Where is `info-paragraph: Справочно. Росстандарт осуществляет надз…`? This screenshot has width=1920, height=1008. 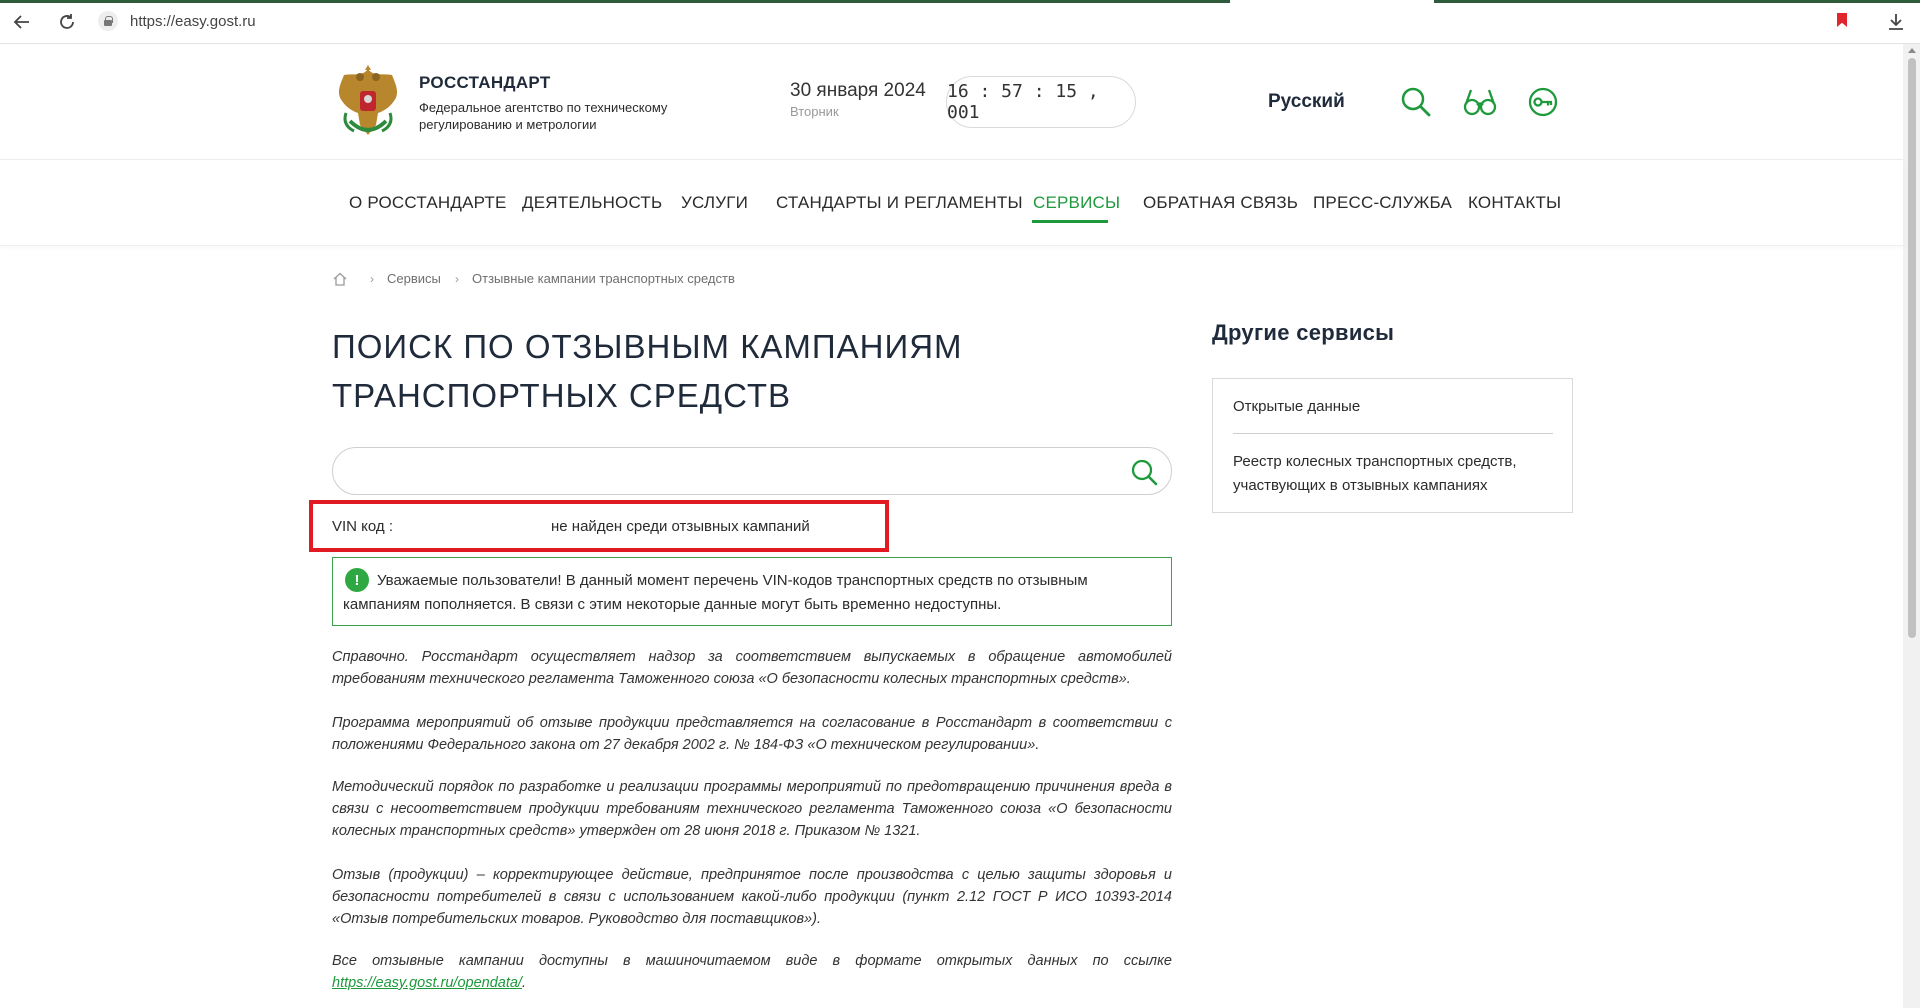
info-paragraph: Справочно. Росстандарт осуществляет надз… is located at coordinates (752, 668).